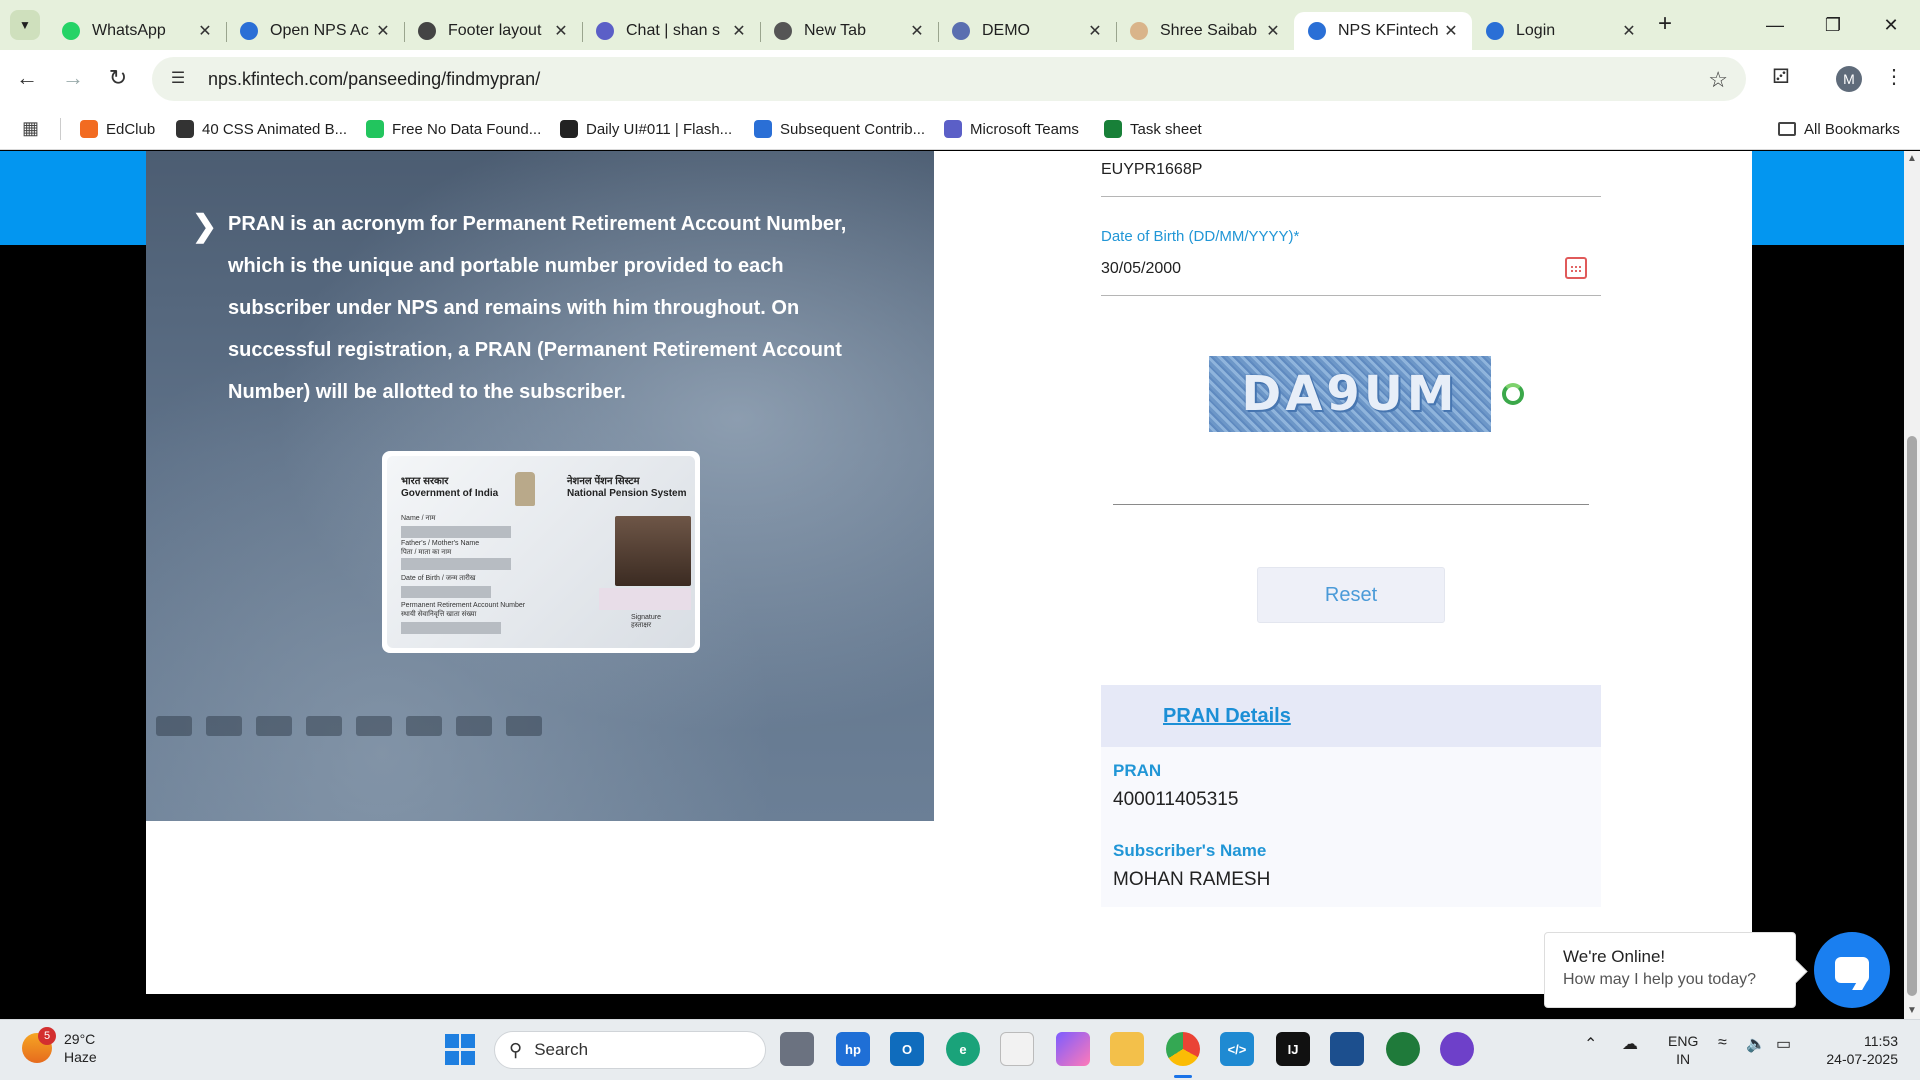  Describe the element at coordinates (1630, 1044) in the screenshot. I see `onedrive-icon: ☁` at that location.